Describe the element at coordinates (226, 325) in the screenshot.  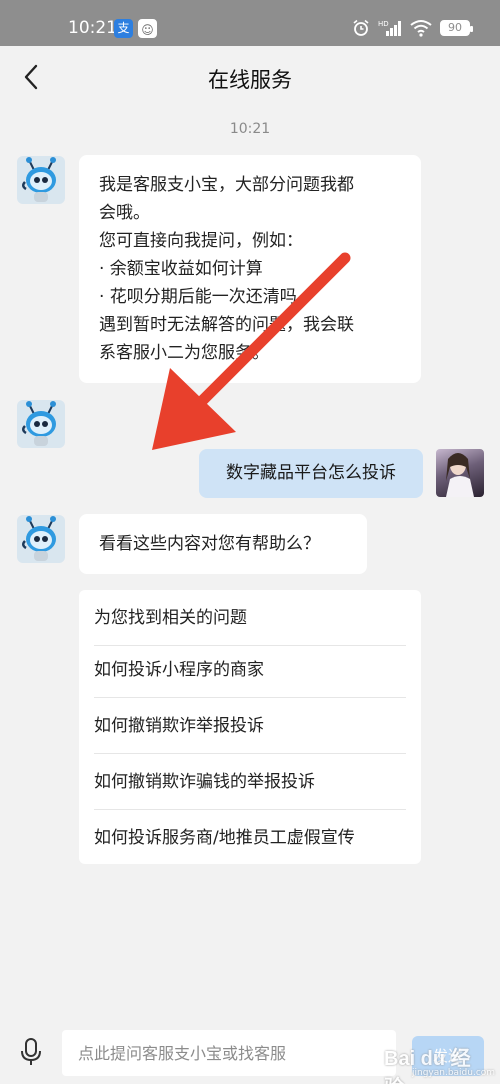
I see `intro-line: 遇到暂时无法解答的问题，我会联` at that location.